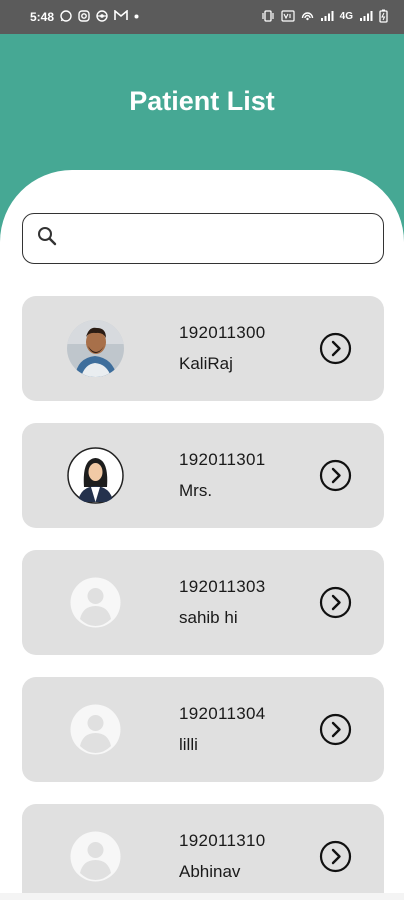  I want to click on signal-icon, so click(327, 17).